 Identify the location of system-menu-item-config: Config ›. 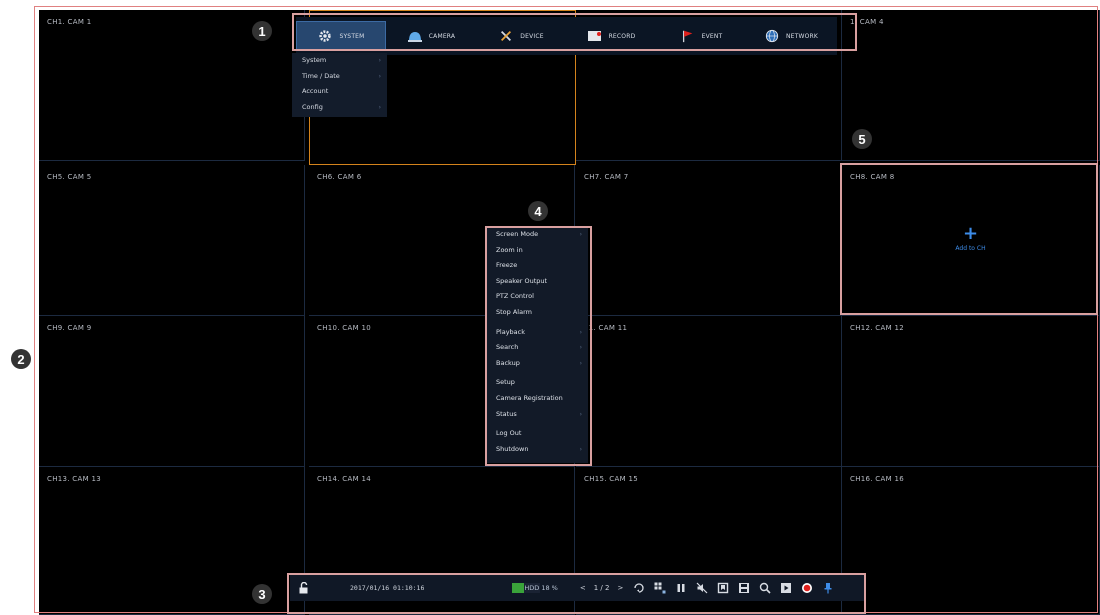
(339, 108).